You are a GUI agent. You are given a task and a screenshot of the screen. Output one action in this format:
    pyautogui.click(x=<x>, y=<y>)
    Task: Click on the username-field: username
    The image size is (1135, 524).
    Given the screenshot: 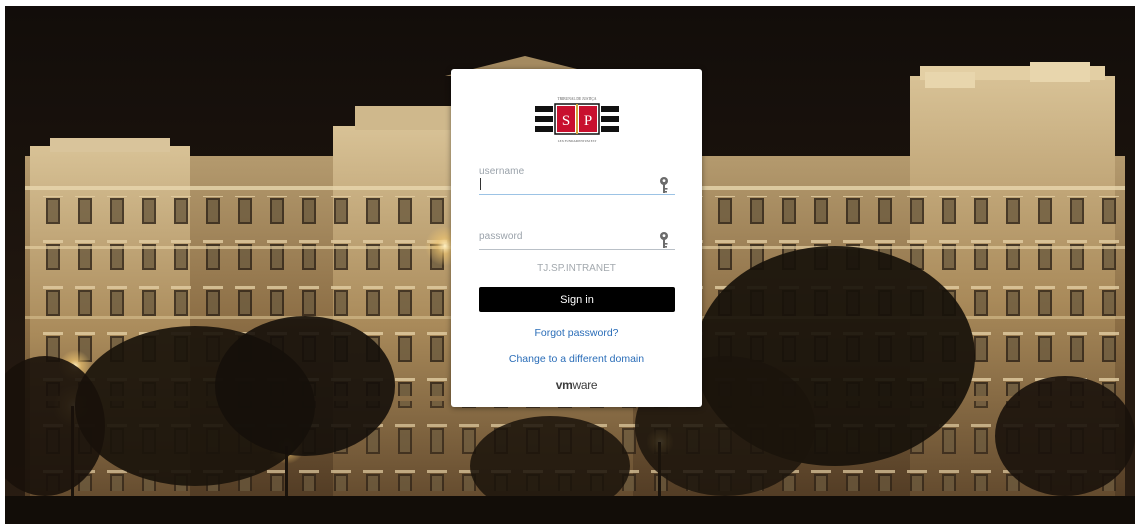 What is the action you would take?
    pyautogui.click(x=577, y=180)
    